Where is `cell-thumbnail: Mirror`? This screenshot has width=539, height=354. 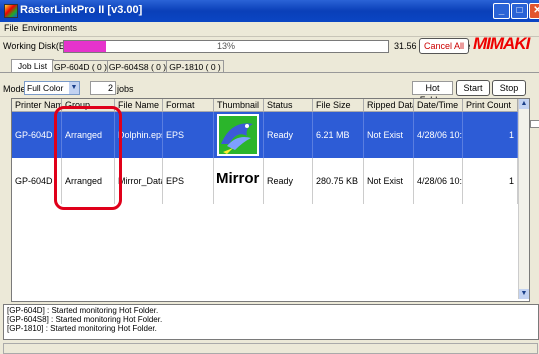 cell-thumbnail: Mirror is located at coordinates (239, 181).